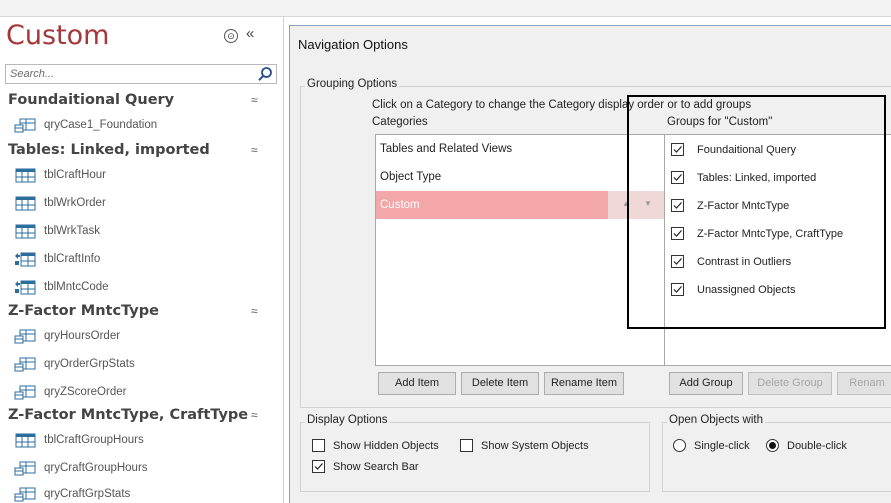  Describe the element at coordinates (706, 383) in the screenshot. I see `add-group-button: Add Group` at that location.